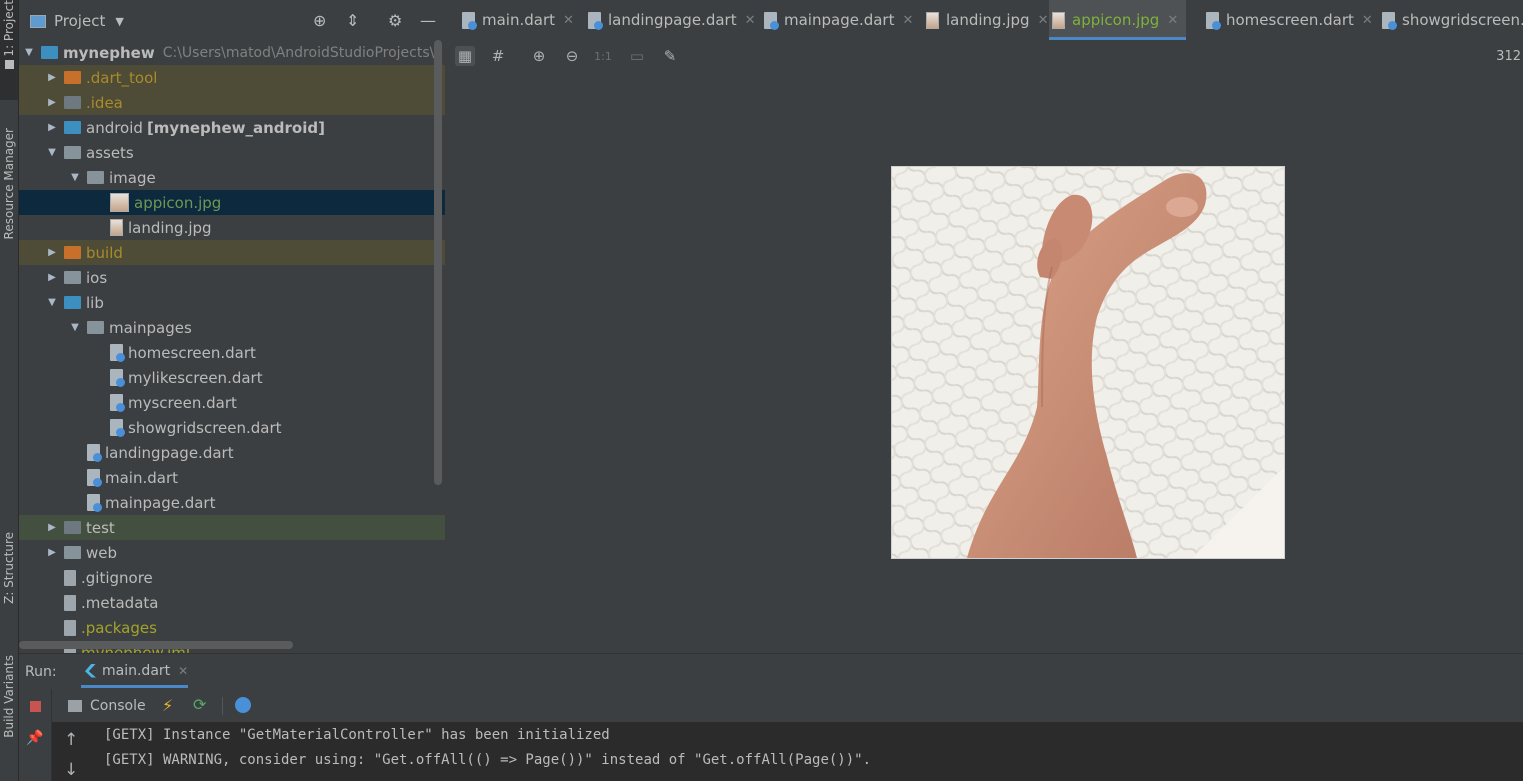  Describe the element at coordinates (232, 327) in the screenshot. I see `tree-item-mainpages: ▼ mainpages` at that location.